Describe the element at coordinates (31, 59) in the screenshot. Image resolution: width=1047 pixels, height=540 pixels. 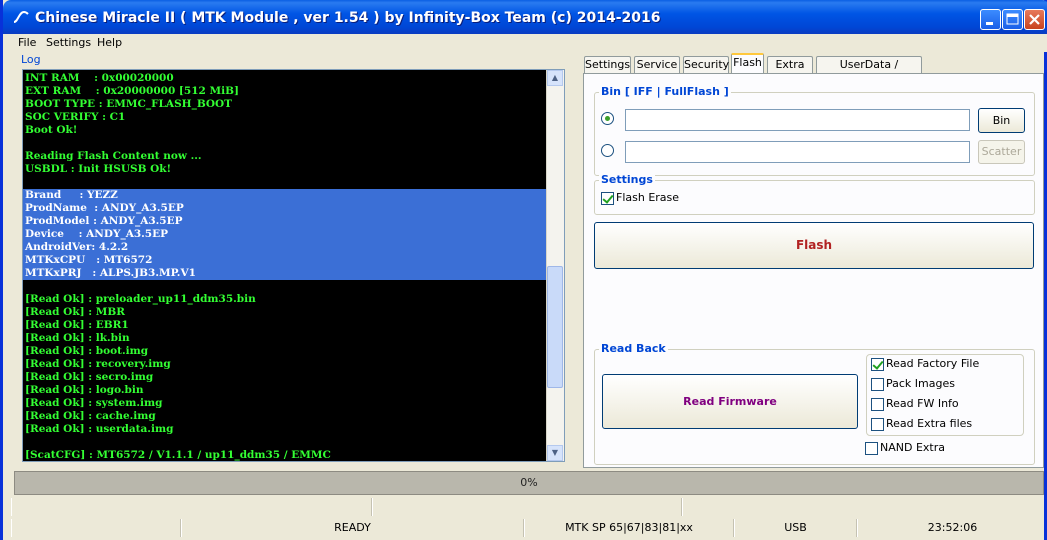
I see `log-label: Log` at that location.